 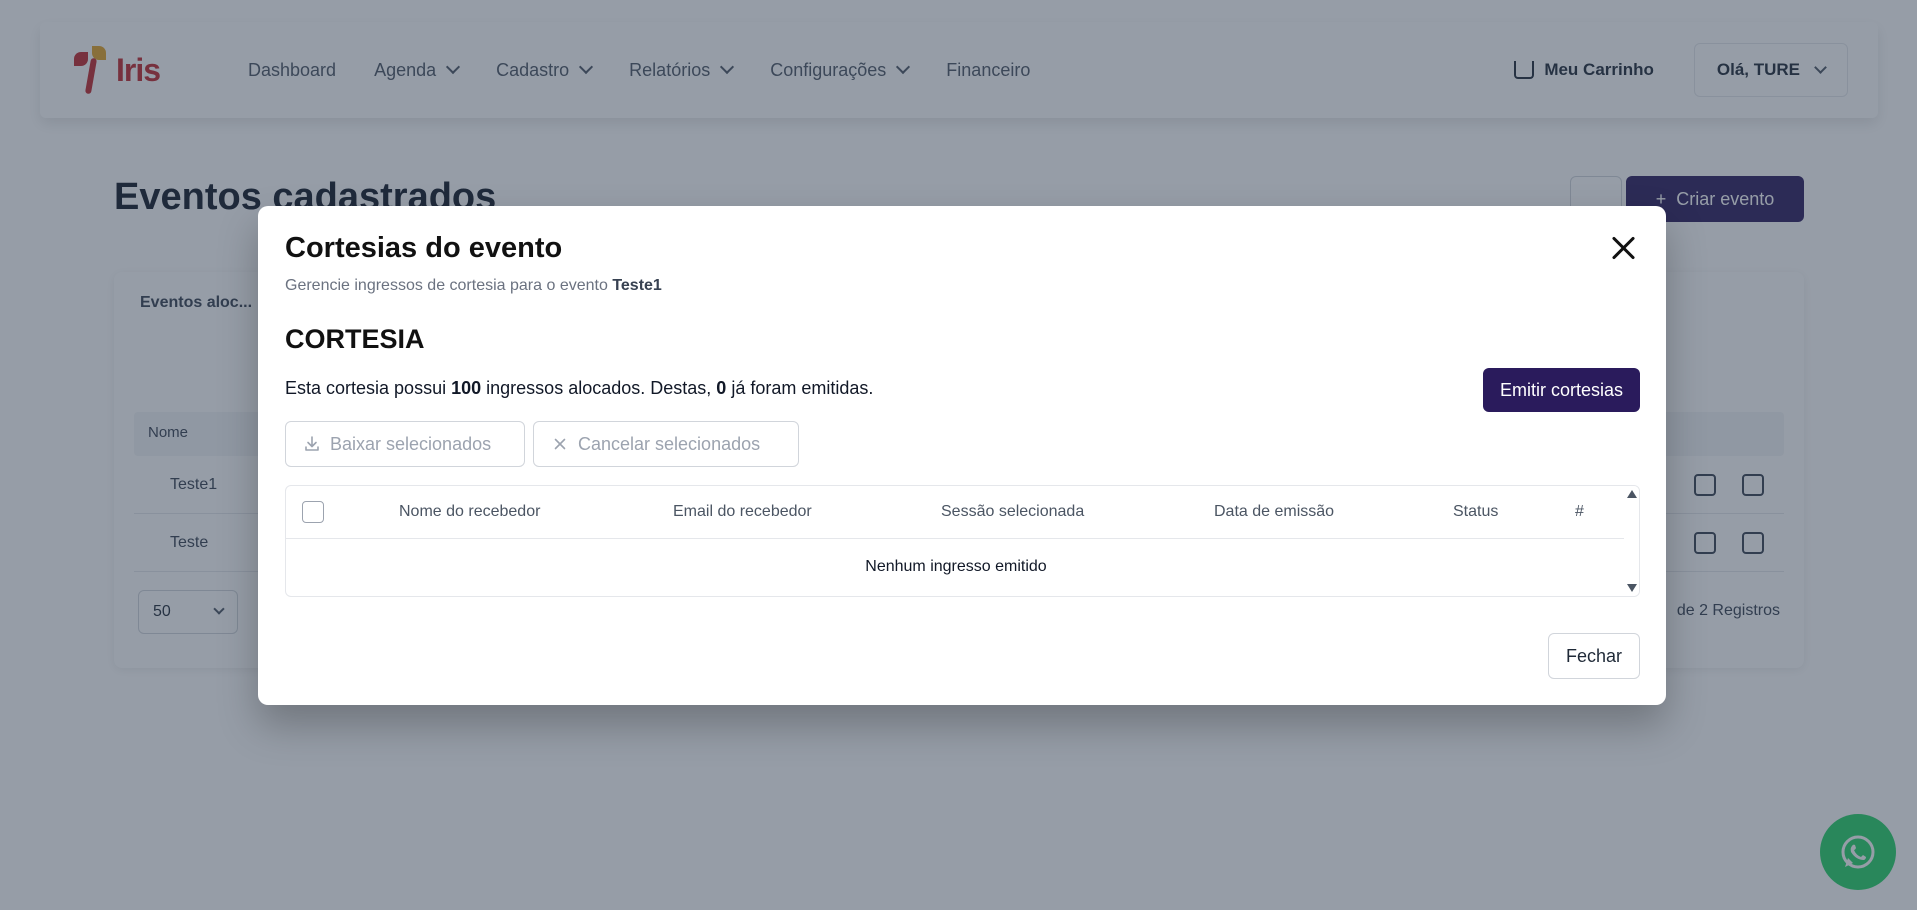 I want to click on info-suffix: já foram emitidas., so click(x=802, y=388).